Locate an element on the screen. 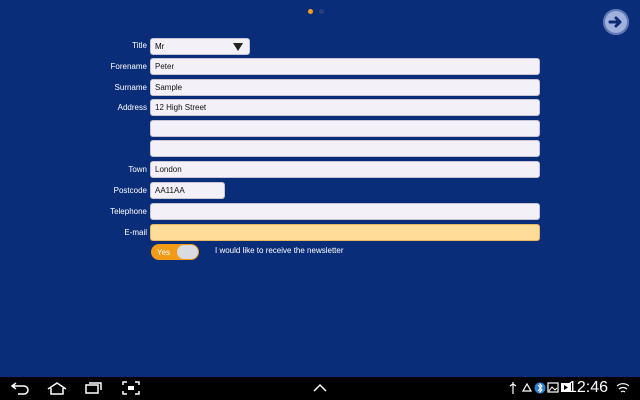 Image resolution: width=640 pixels, height=400 pixels. page-dot-active is located at coordinates (310, 11).